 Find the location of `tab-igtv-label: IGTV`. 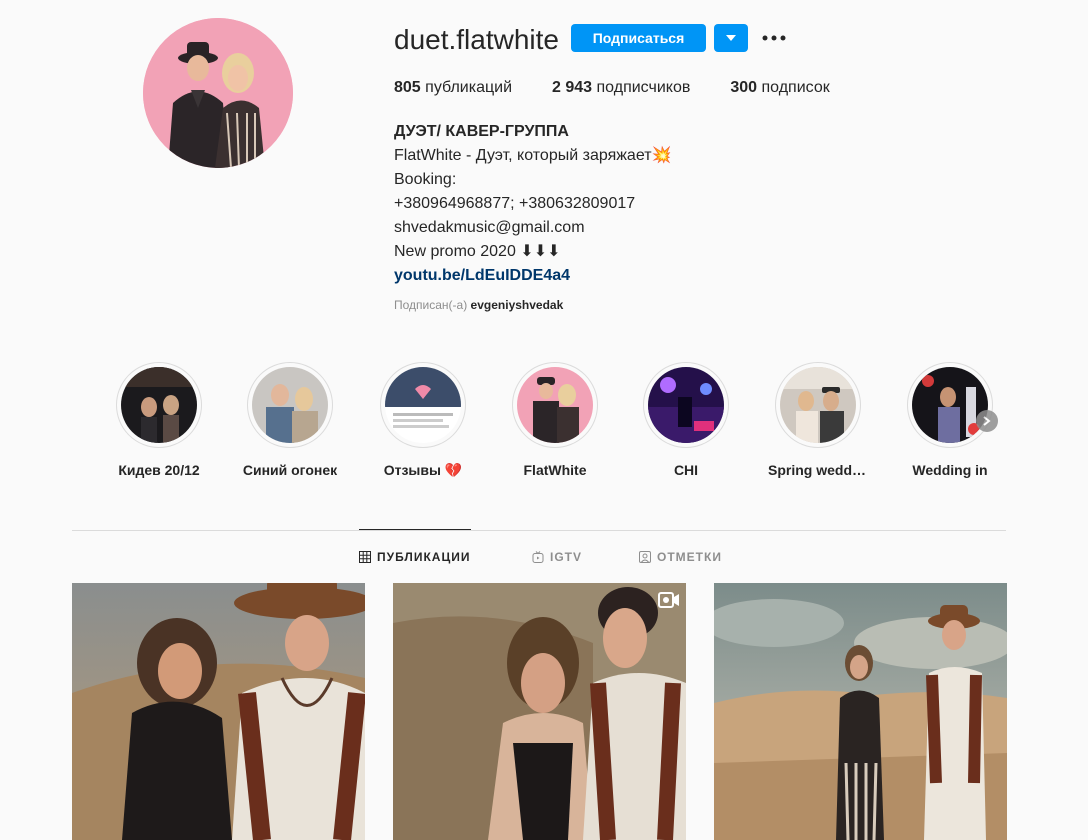

tab-igtv-label: IGTV is located at coordinates (566, 557).